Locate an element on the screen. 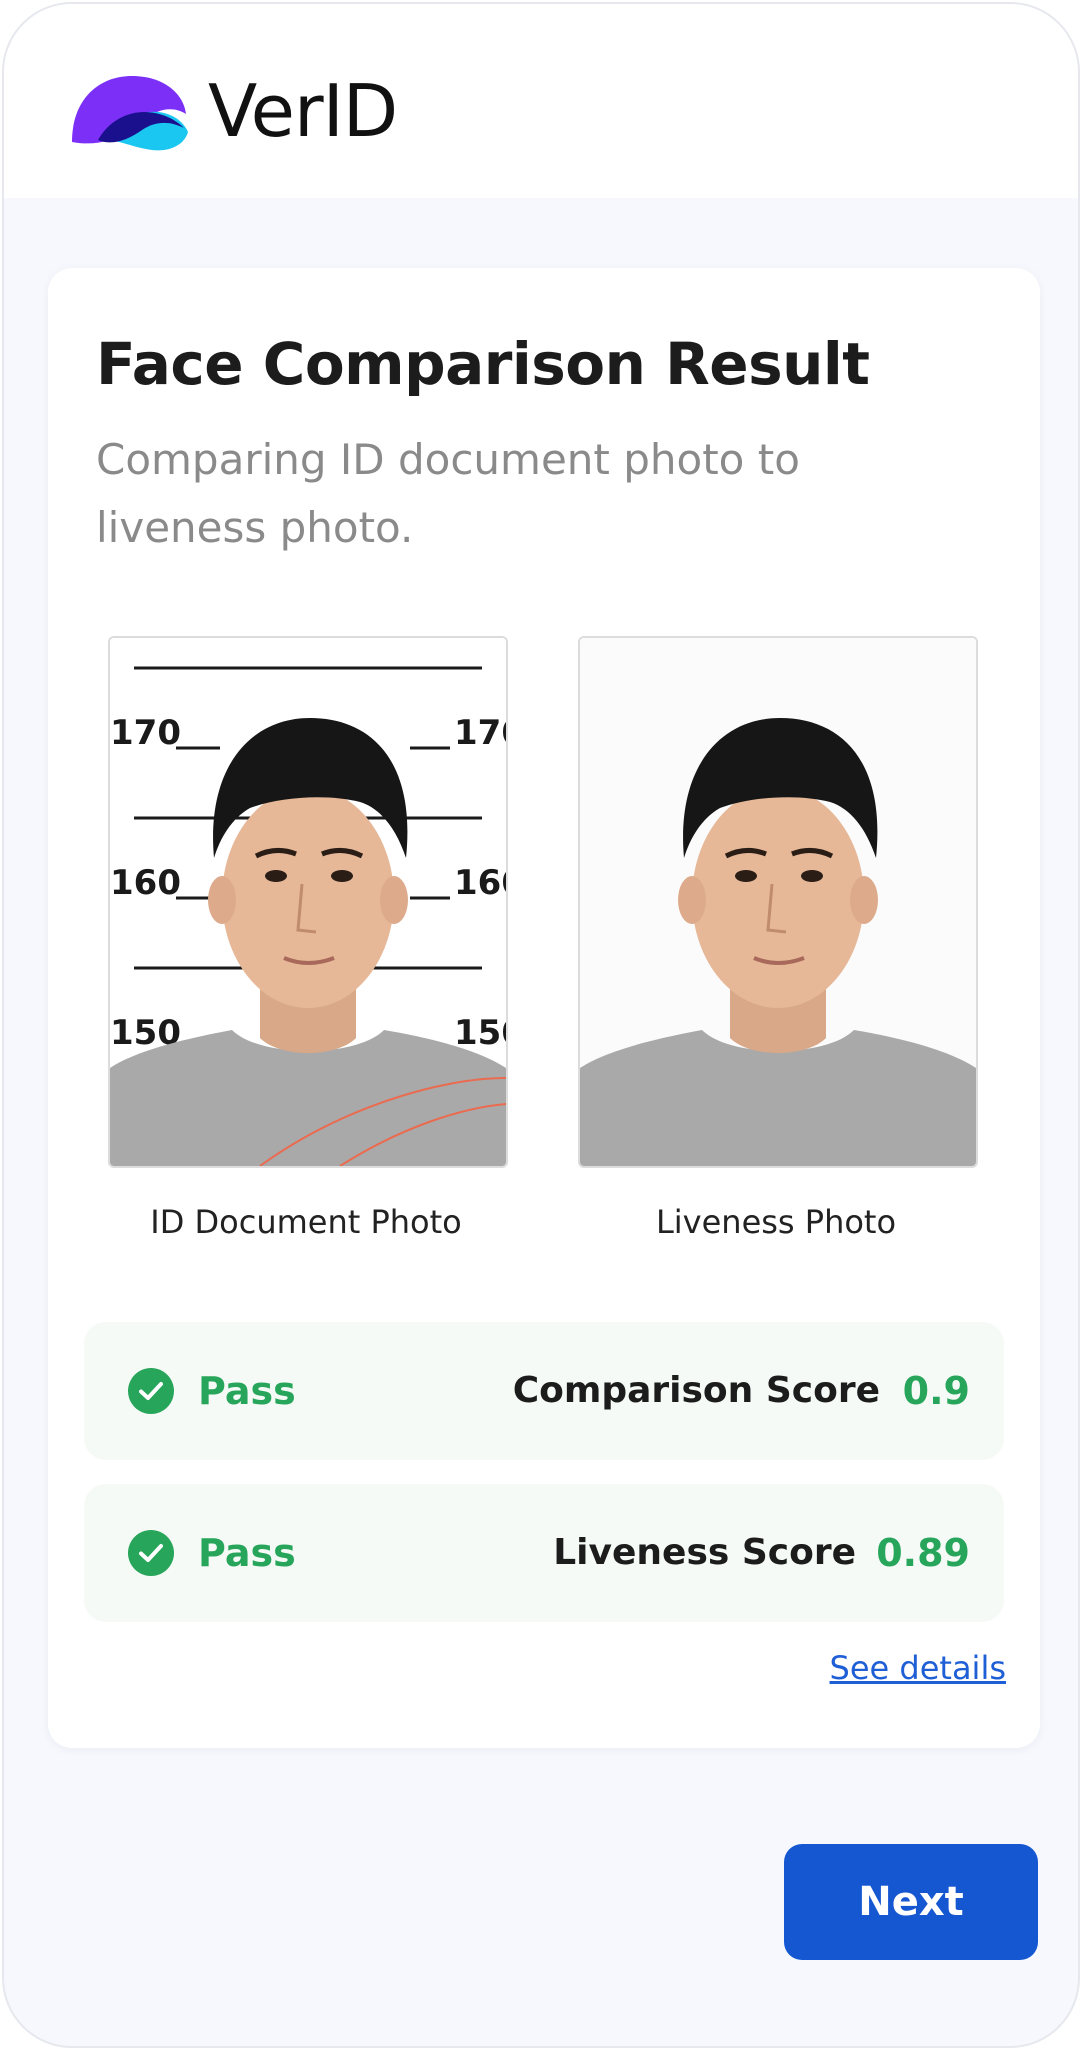  comparison-score-value: 0.9 is located at coordinates (936, 1391).